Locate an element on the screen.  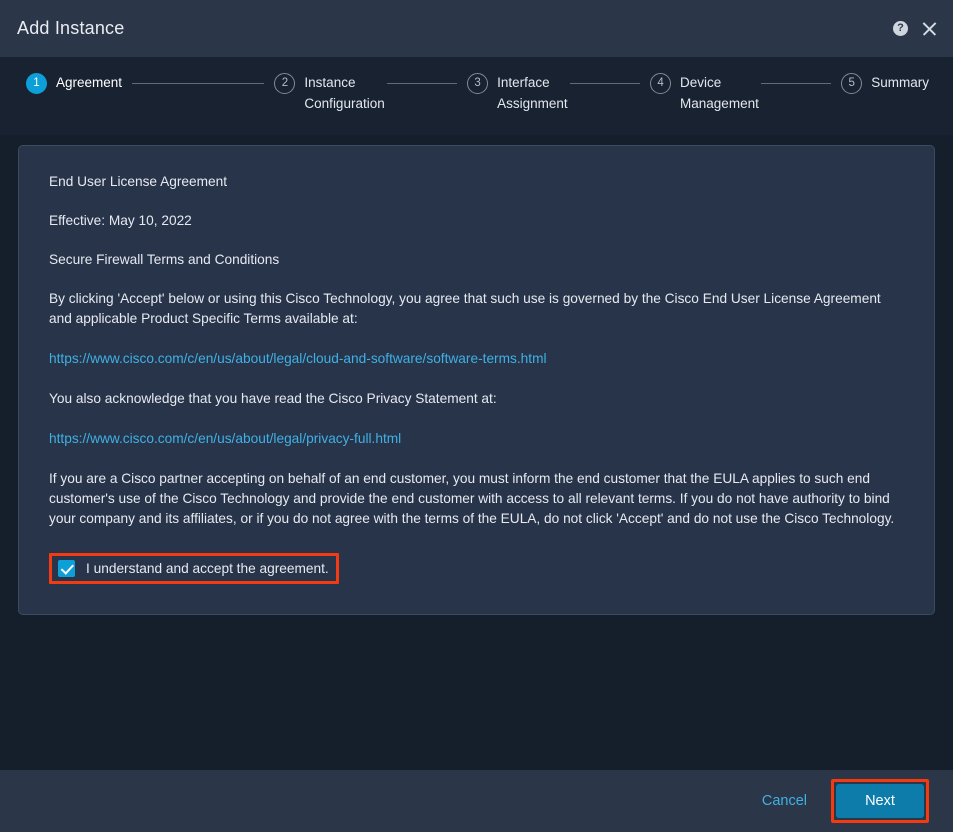
step-label-interface-assignment: Interface Assignment is located at coordinates (532, 93).